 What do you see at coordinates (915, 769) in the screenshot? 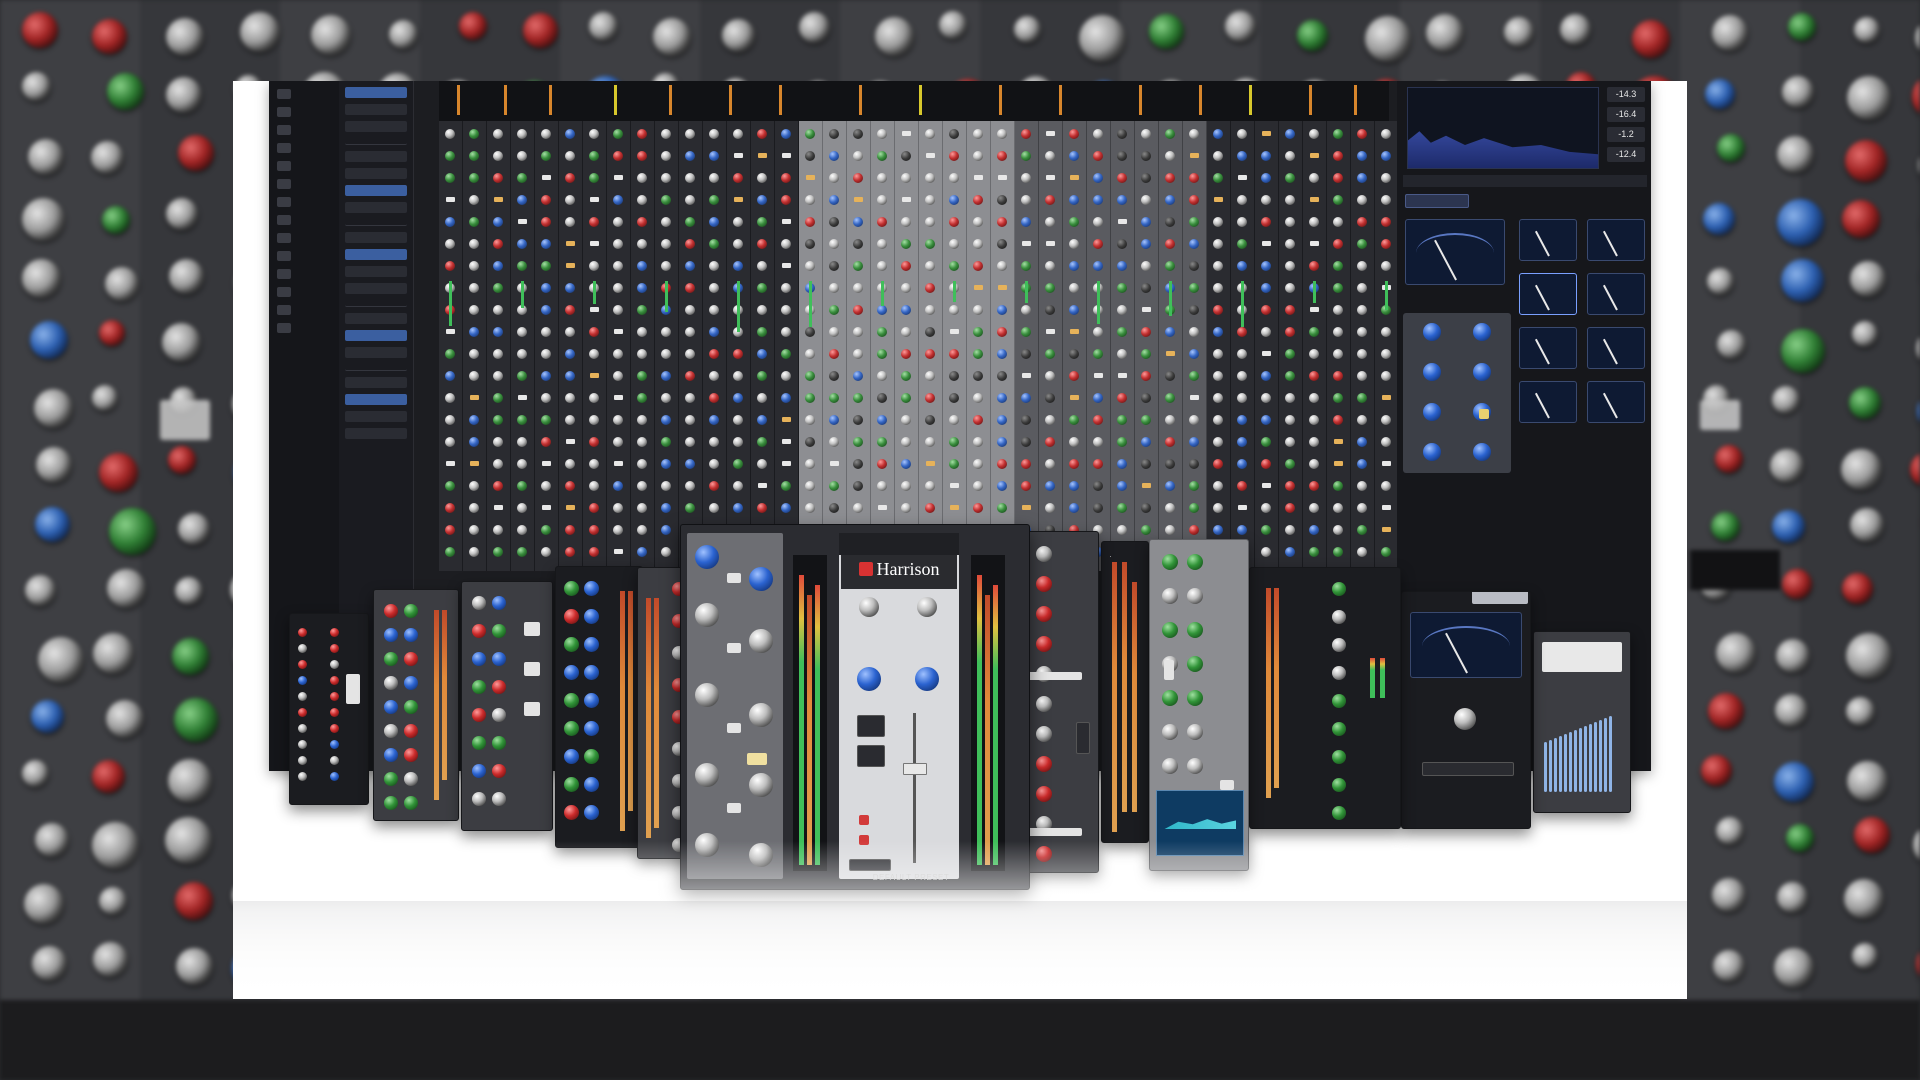
I see `fader-icon` at bounding box center [915, 769].